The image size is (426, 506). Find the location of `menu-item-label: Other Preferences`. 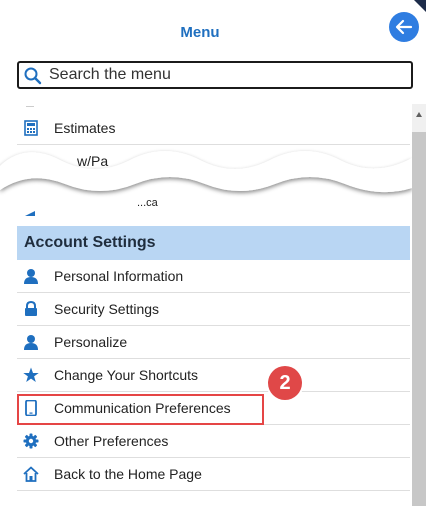

menu-item-label: Other Preferences is located at coordinates (111, 441).